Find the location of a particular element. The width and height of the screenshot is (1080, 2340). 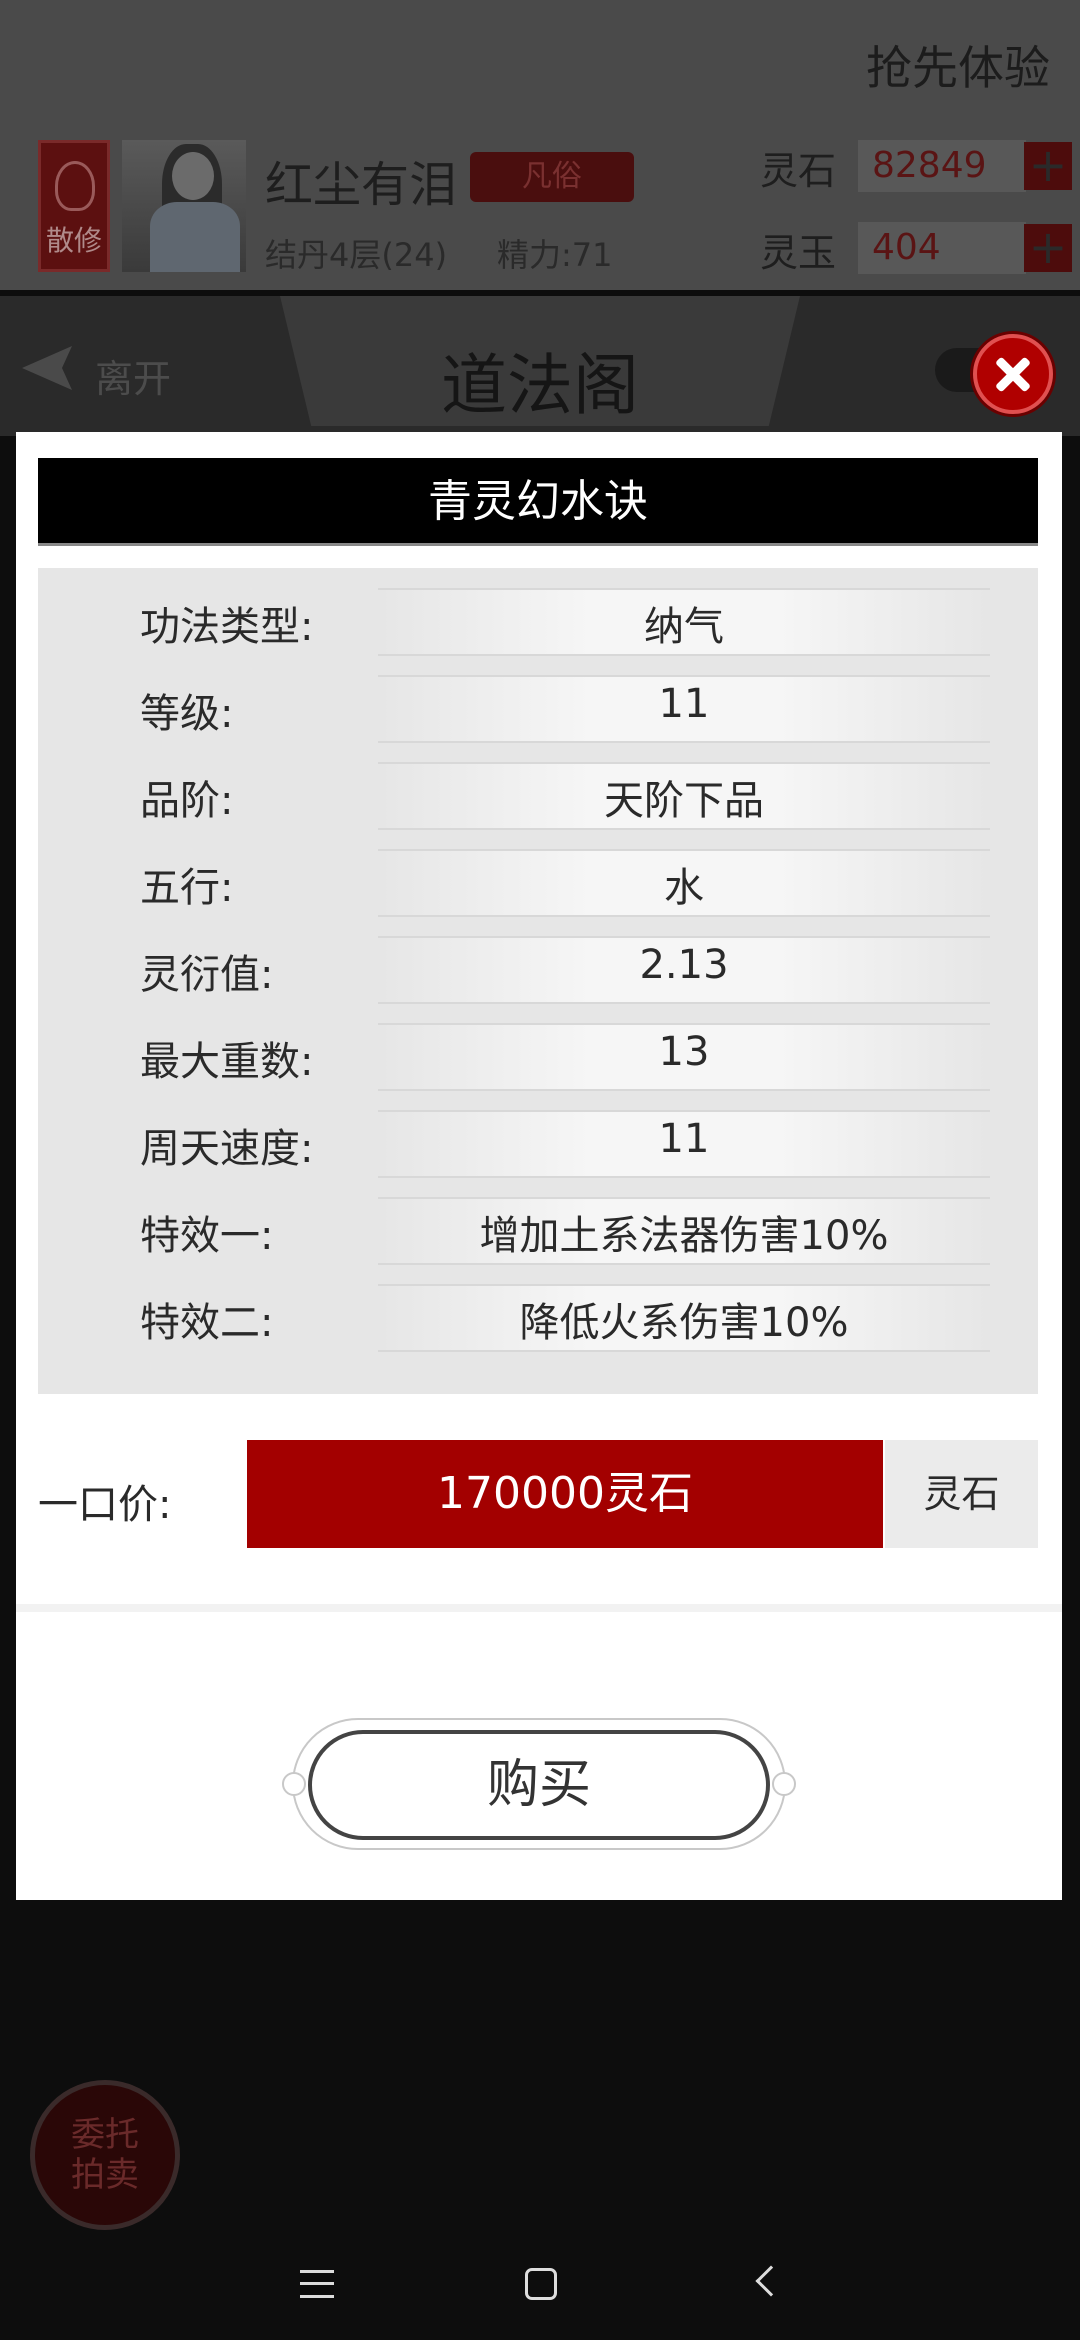

delegate-label-line1: 委托 is located at coordinates (105, 2135).